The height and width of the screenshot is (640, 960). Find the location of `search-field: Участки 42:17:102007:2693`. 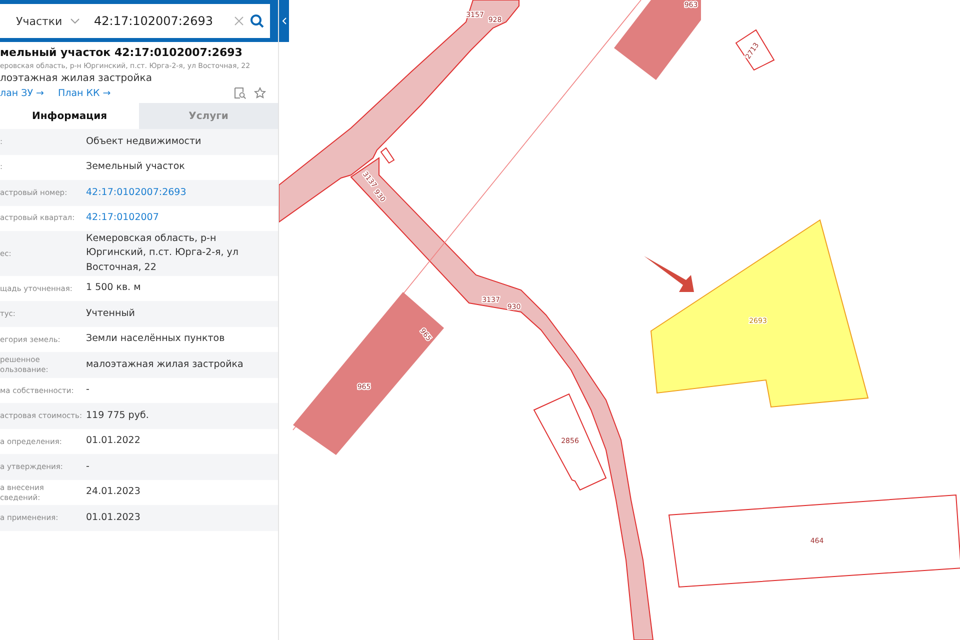

search-field: Участки 42:17:102007:2693 is located at coordinates (135, 21).